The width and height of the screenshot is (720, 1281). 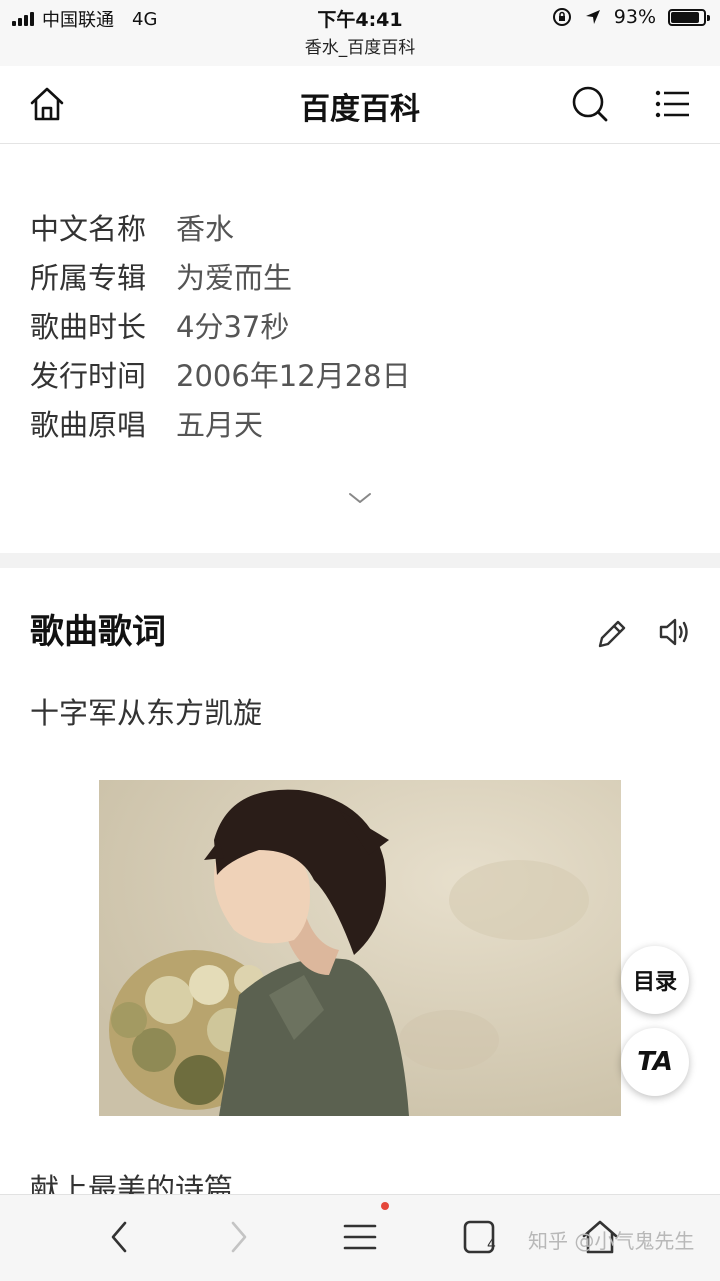 What do you see at coordinates (88, 376) in the screenshot?
I see `info-label: 发行时间` at bounding box center [88, 376].